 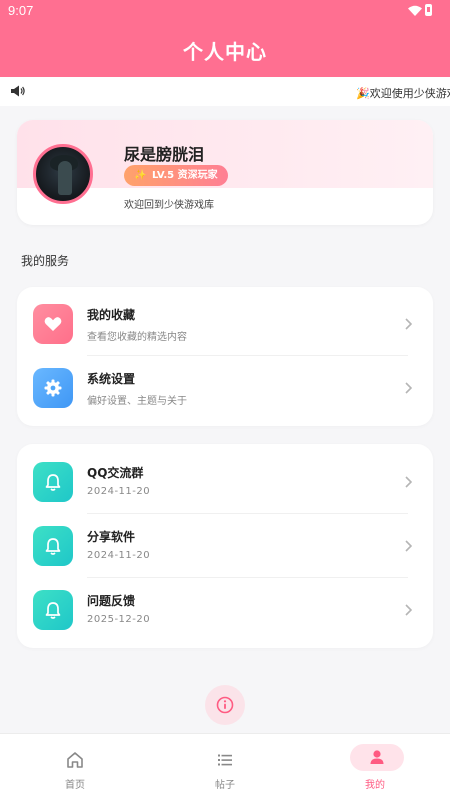 I want to click on heart-icon, so click(x=53, y=324).